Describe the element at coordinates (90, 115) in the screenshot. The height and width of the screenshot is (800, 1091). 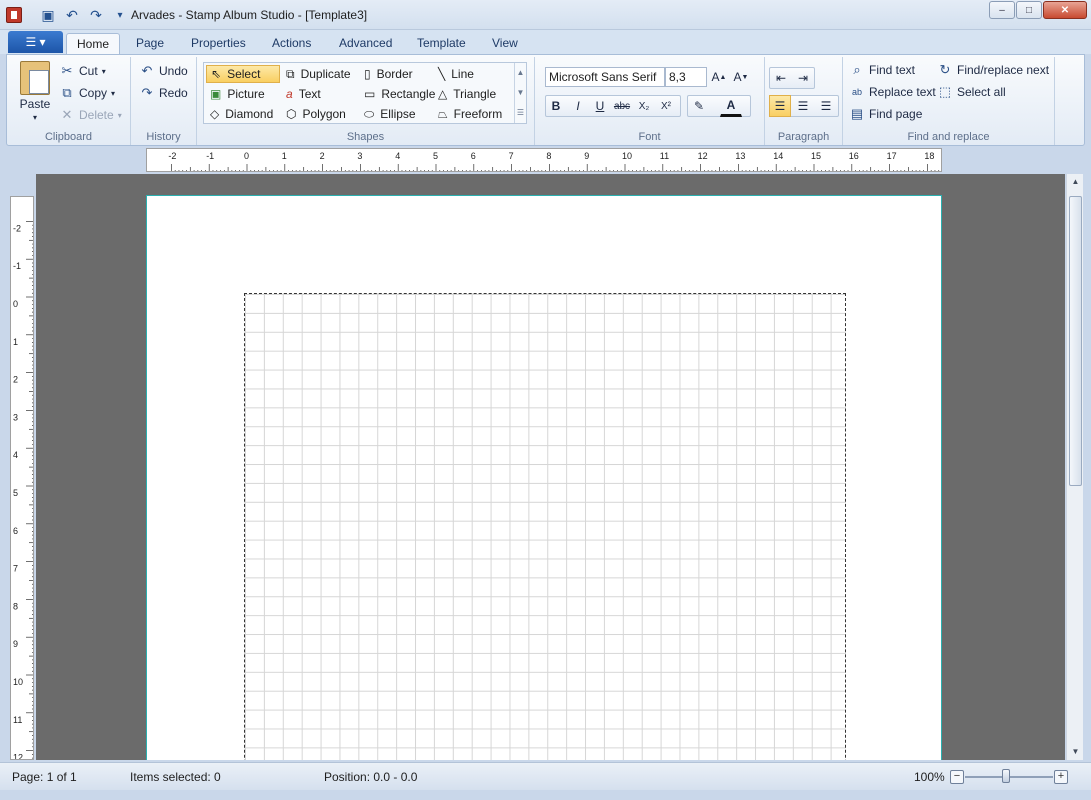
I see `delete-button: ✕ Delete ▾` at that location.